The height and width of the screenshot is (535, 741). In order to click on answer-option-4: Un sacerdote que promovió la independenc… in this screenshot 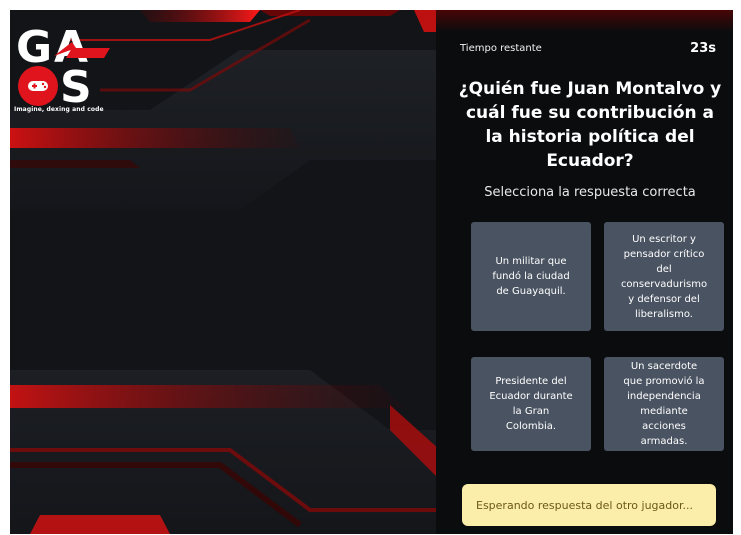, I will do `click(664, 404)`.